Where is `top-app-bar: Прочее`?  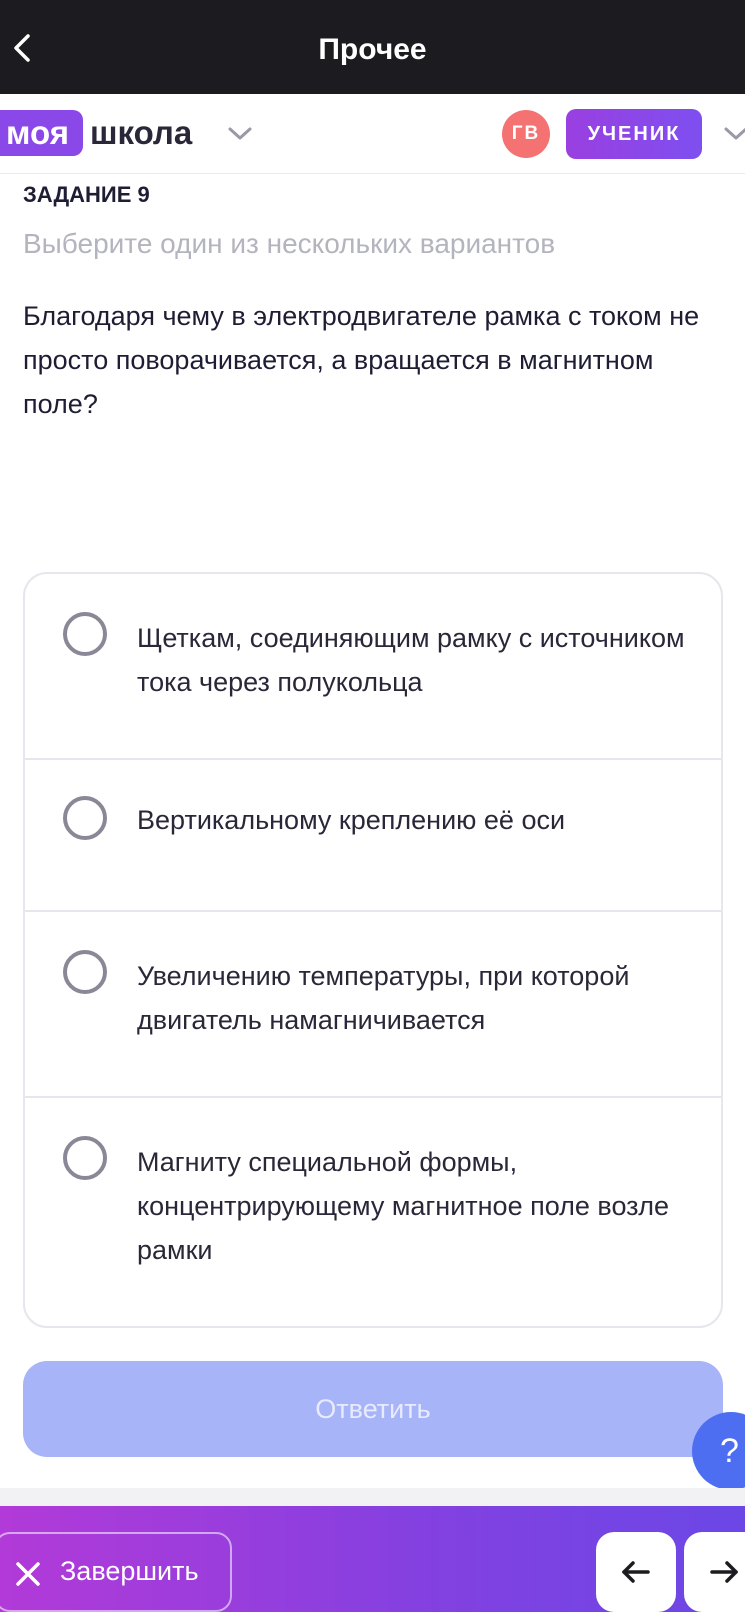
top-app-bar: Прочее is located at coordinates (372, 47).